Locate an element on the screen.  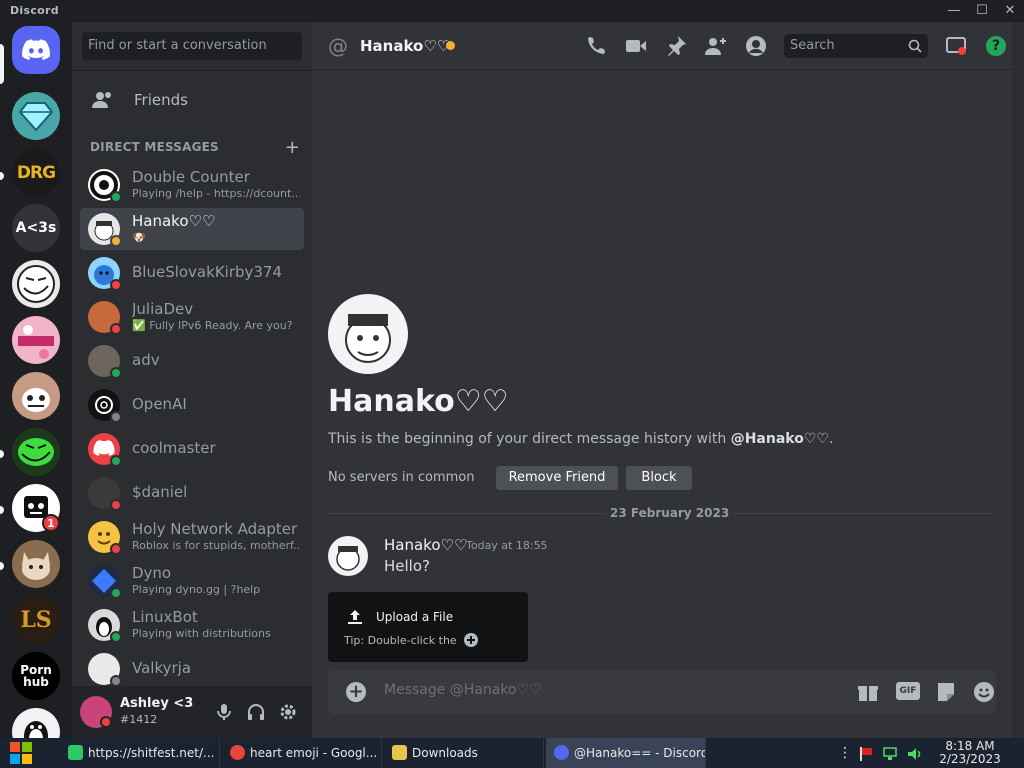
dm-item-adv: adv is located at coordinates (192, 361).